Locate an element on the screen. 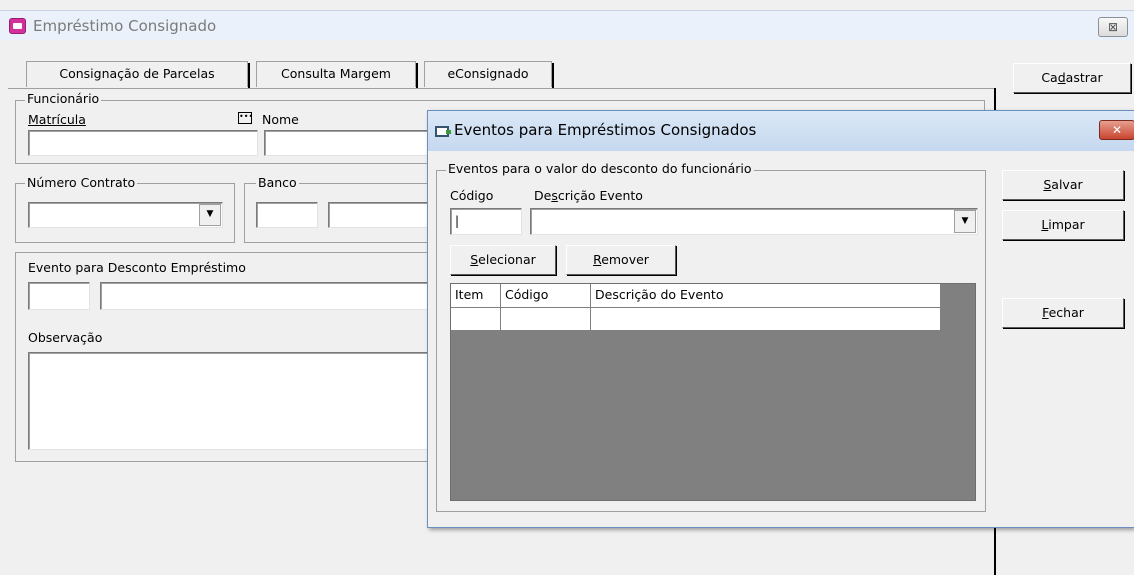  numero-contrato-select: ▼ is located at coordinates (125, 215).